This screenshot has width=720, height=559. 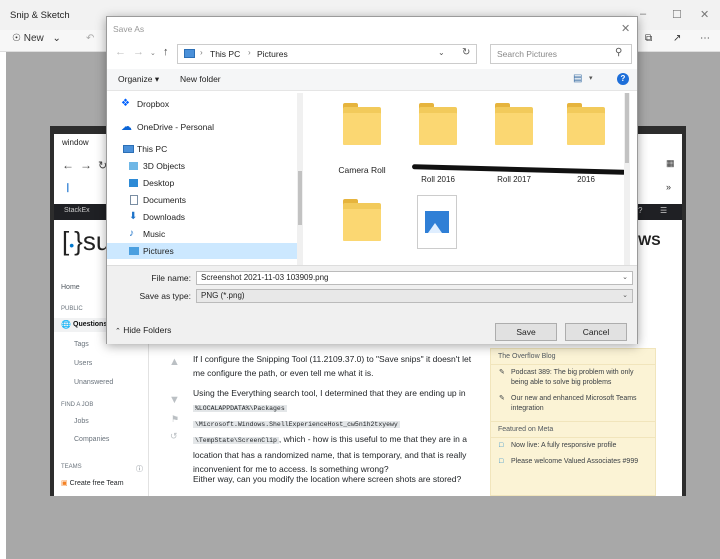 I want to click on refresh-icon: ↻, so click(x=466, y=52).